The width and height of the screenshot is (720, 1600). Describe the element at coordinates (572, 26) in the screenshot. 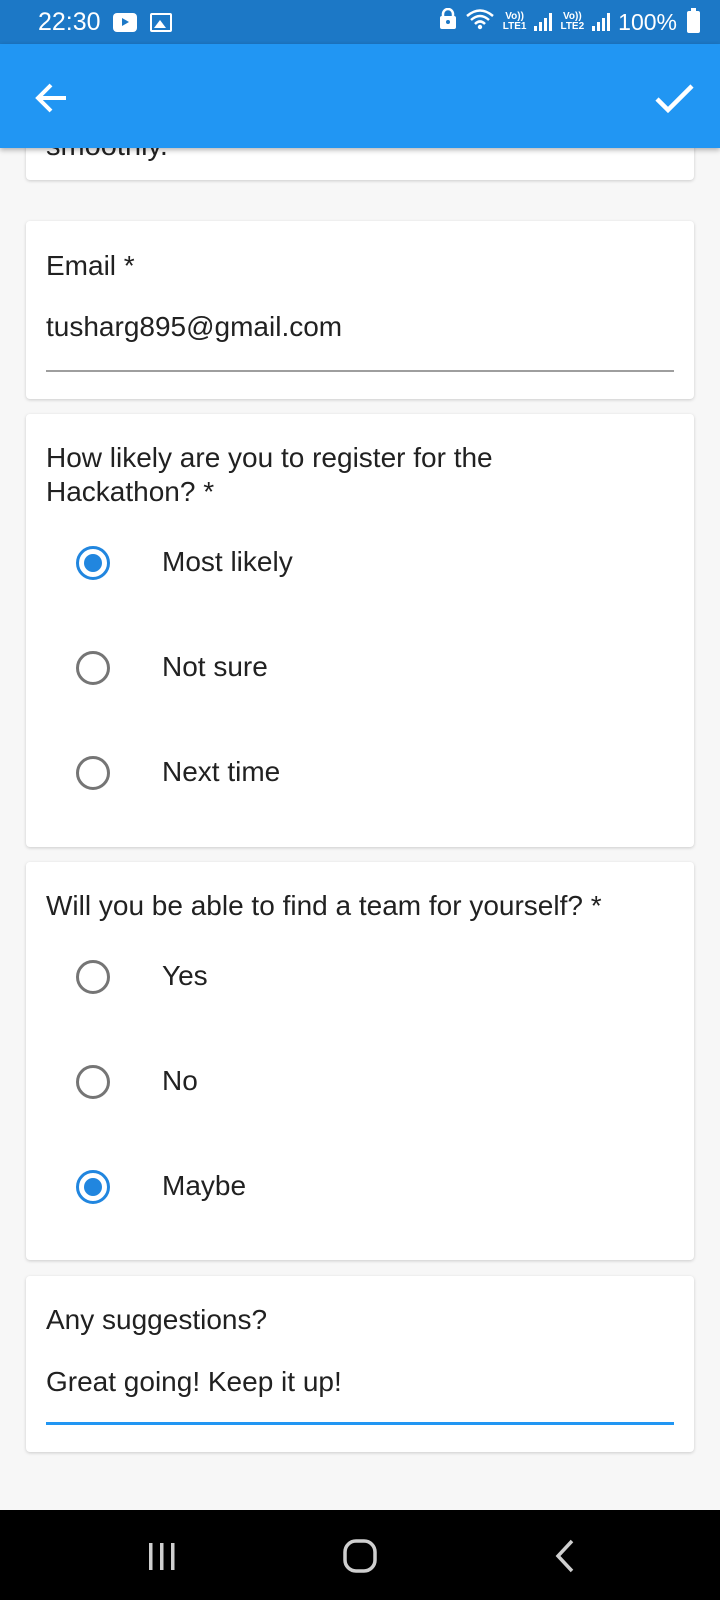

I see `sim2-bottom: LTE2` at that location.